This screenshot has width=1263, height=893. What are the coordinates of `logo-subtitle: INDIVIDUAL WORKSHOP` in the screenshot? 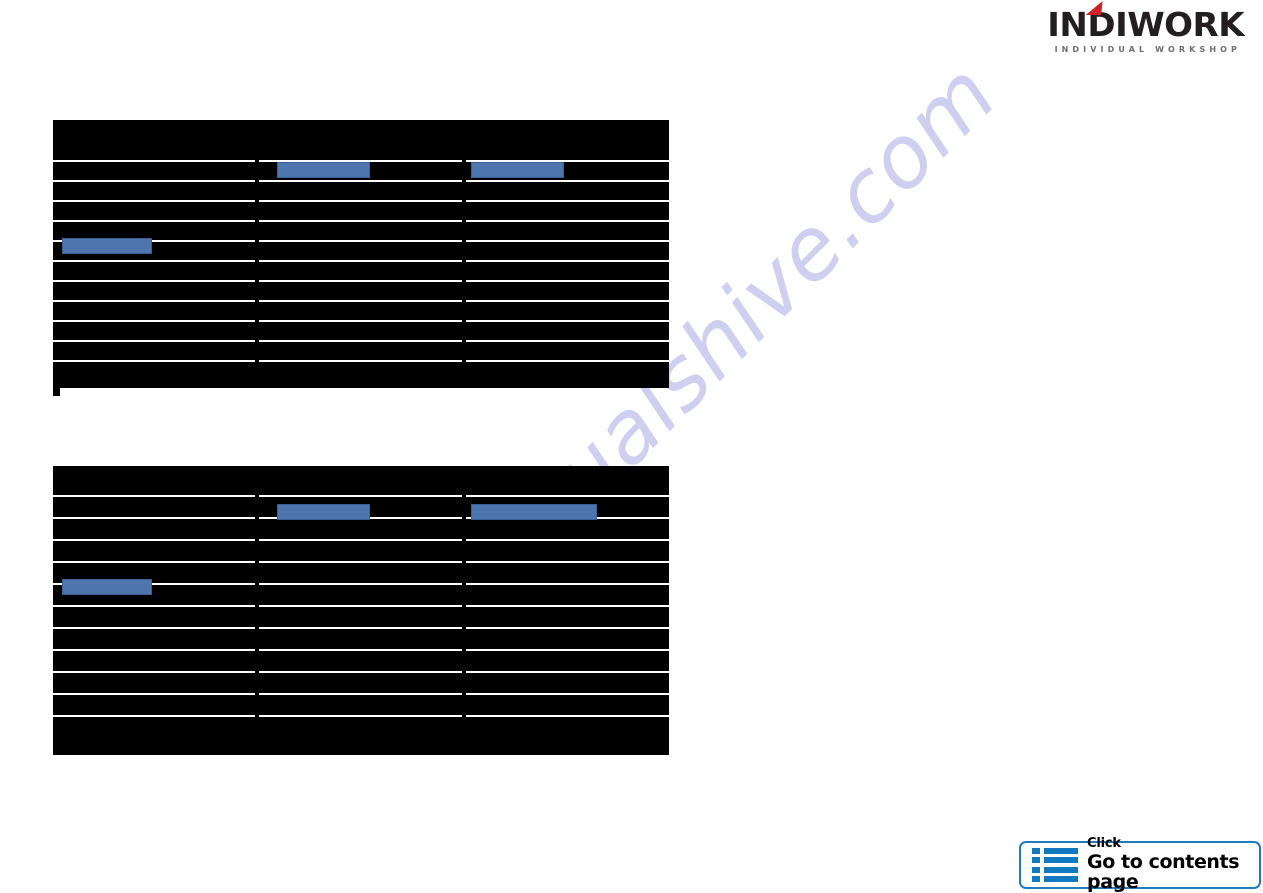 It's located at (1147, 49).